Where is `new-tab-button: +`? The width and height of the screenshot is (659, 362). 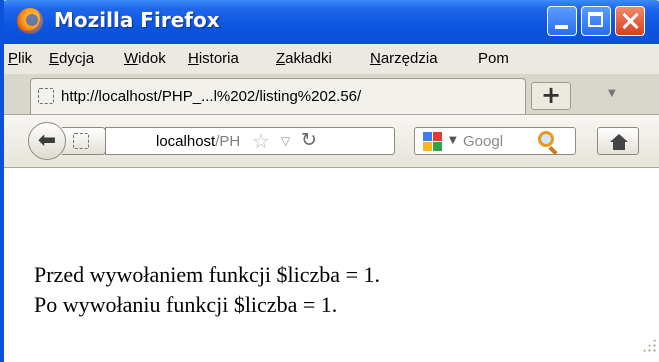 new-tab-button: + is located at coordinates (551, 96).